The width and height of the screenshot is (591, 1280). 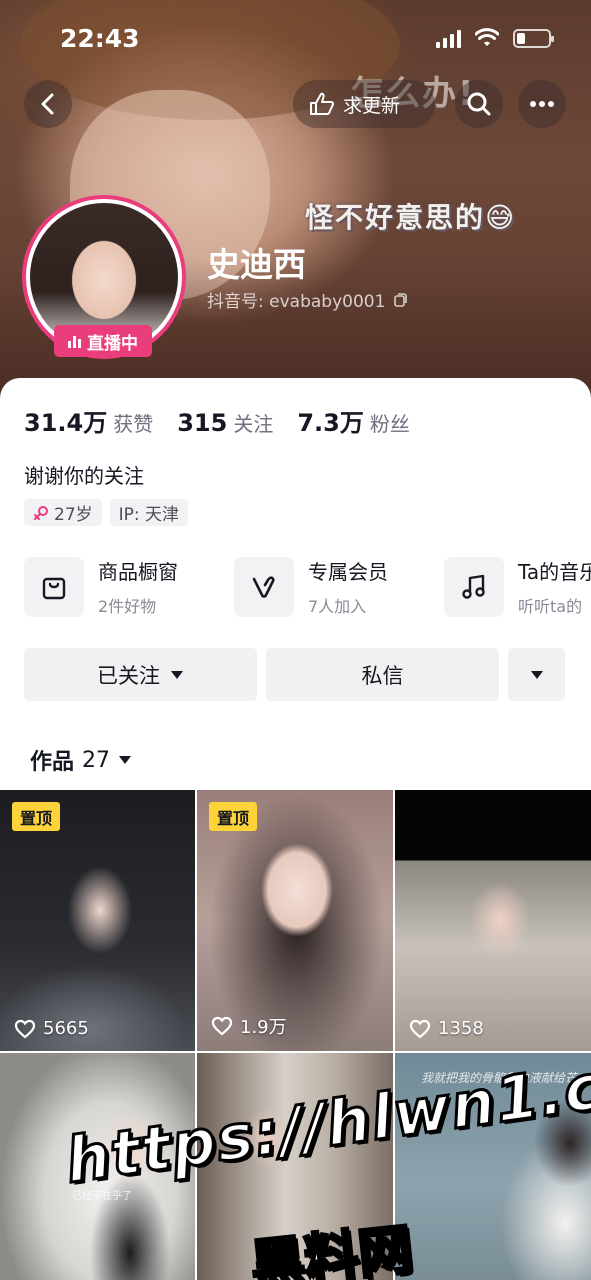 I want to click on following-button: 已关注, so click(x=140, y=674).